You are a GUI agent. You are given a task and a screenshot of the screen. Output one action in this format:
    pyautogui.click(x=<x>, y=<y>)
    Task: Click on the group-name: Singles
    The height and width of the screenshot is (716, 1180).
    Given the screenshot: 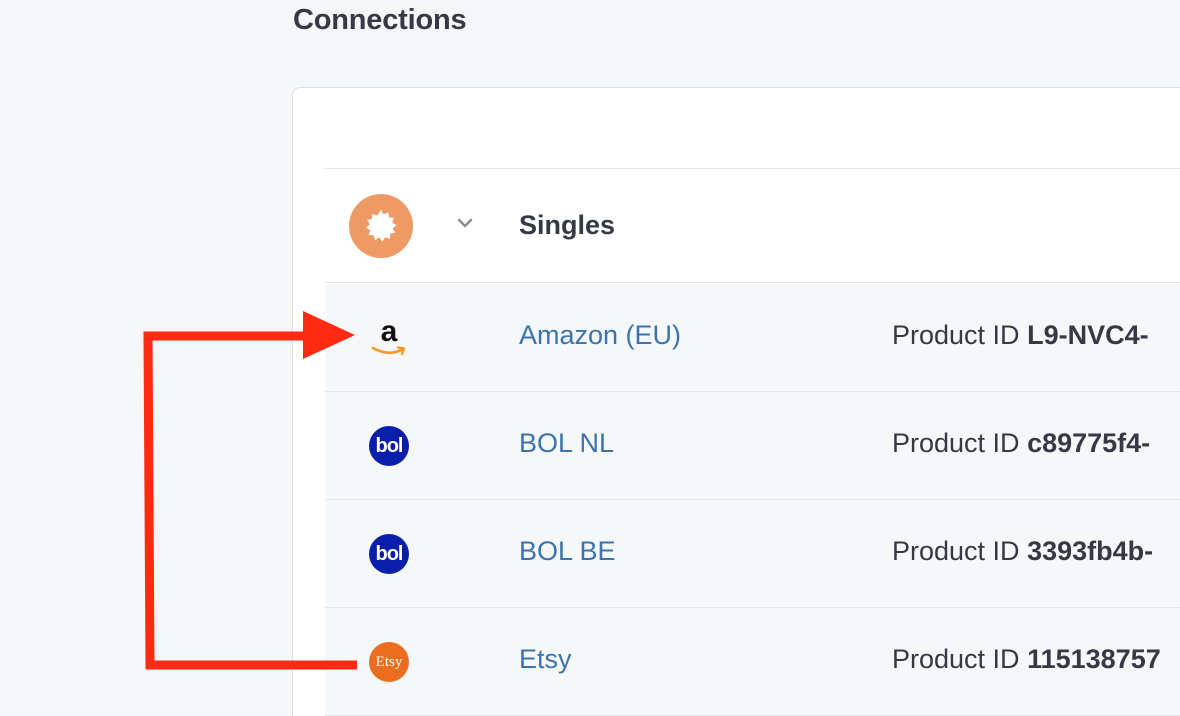 What is the action you would take?
    pyautogui.click(x=567, y=225)
    